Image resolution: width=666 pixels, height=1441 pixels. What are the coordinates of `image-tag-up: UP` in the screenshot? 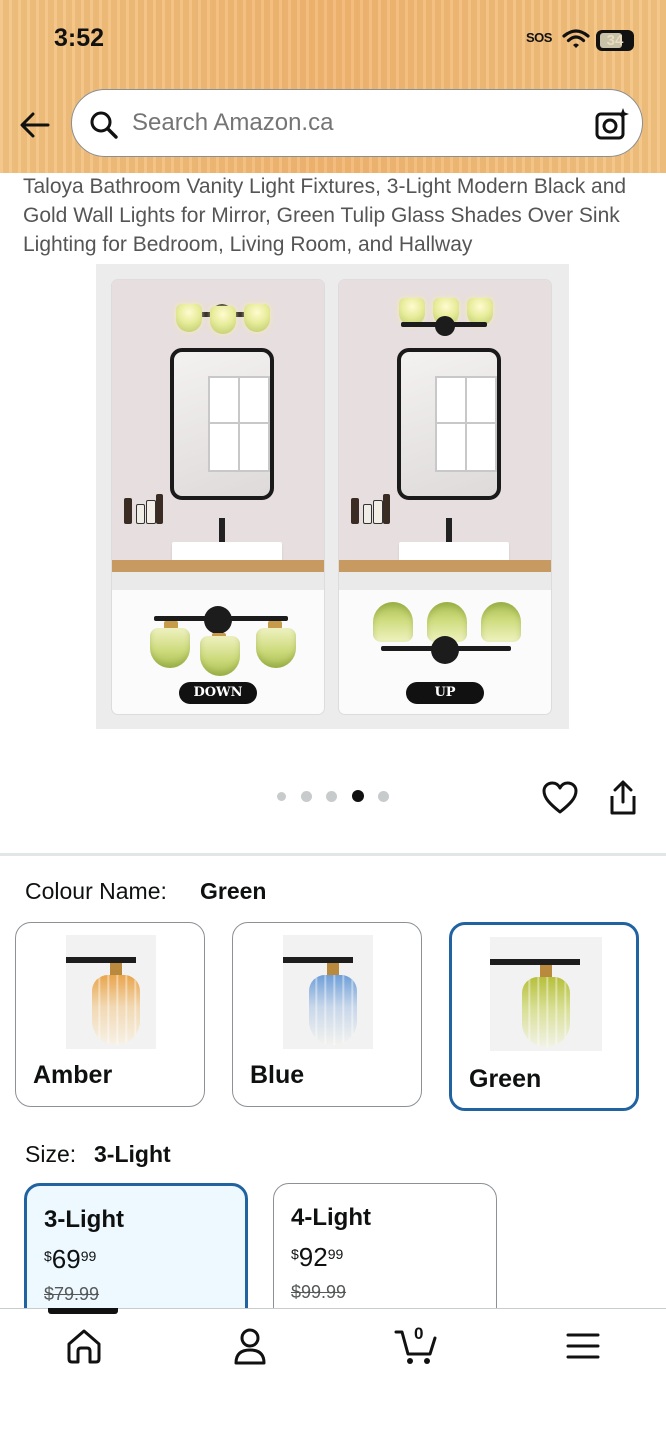 It's located at (445, 693).